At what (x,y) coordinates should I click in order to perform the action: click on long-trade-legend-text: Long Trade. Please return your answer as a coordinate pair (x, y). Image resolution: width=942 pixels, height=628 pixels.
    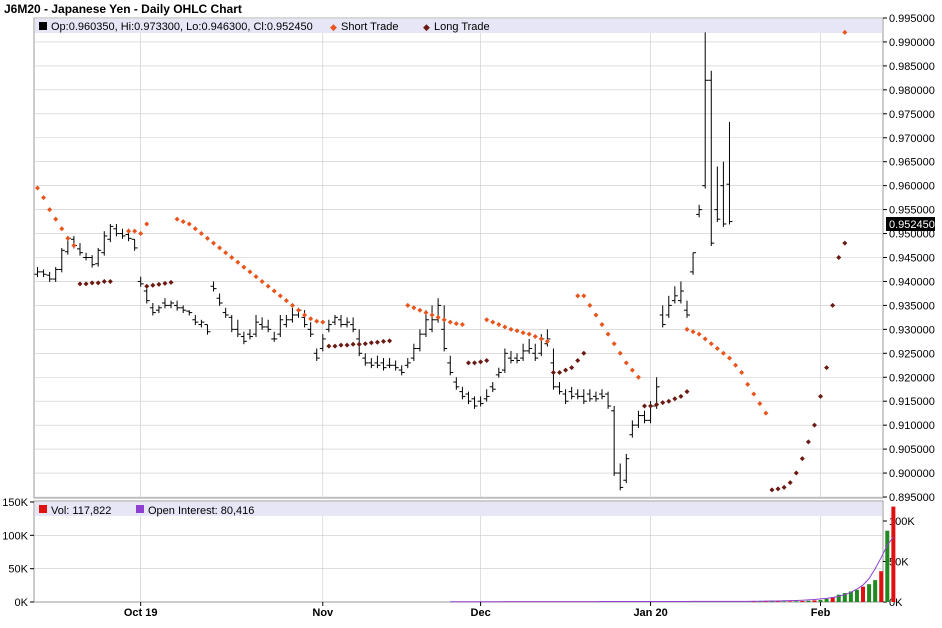
    Looking at the image, I should click on (462, 27).